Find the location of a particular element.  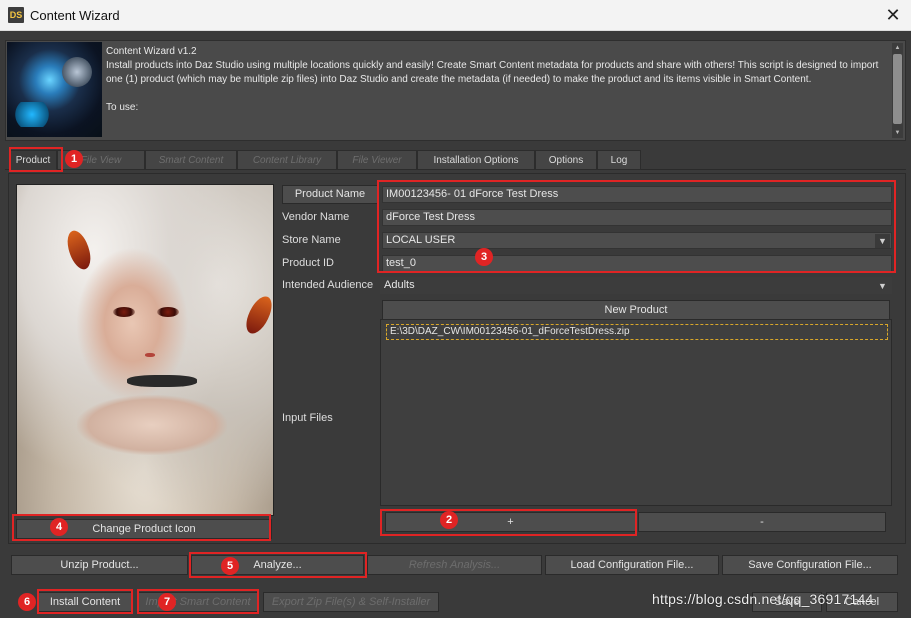

vendor-name-label: Vendor Name is located at coordinates (316, 217).